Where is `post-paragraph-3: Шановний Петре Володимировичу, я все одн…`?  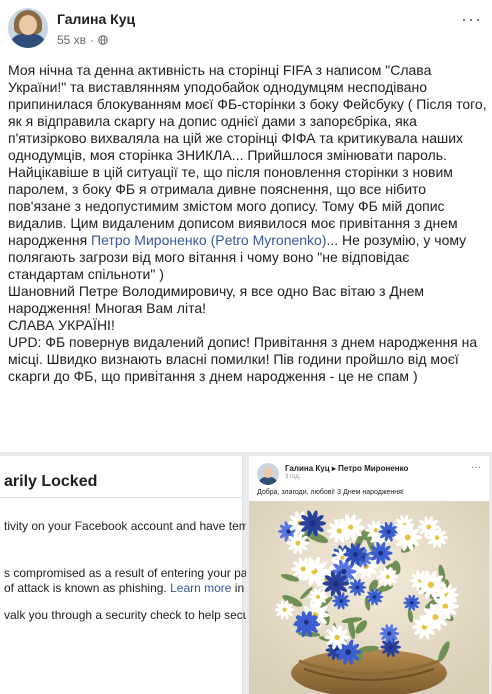 post-paragraph-3: Шановний Петре Володимировичу, я все одн… is located at coordinates (216, 299).